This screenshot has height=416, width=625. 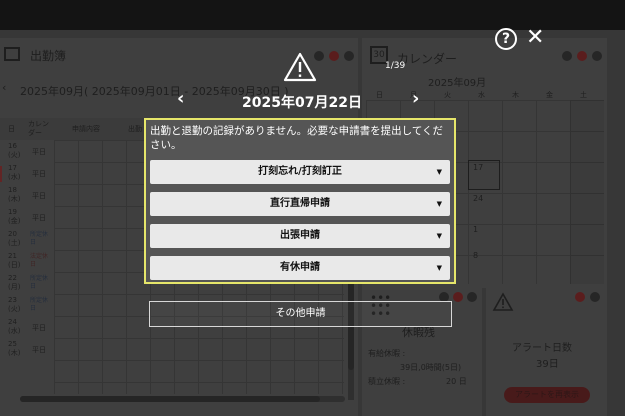 I want to click on business-trip-label: 出張申請, so click(x=300, y=235).